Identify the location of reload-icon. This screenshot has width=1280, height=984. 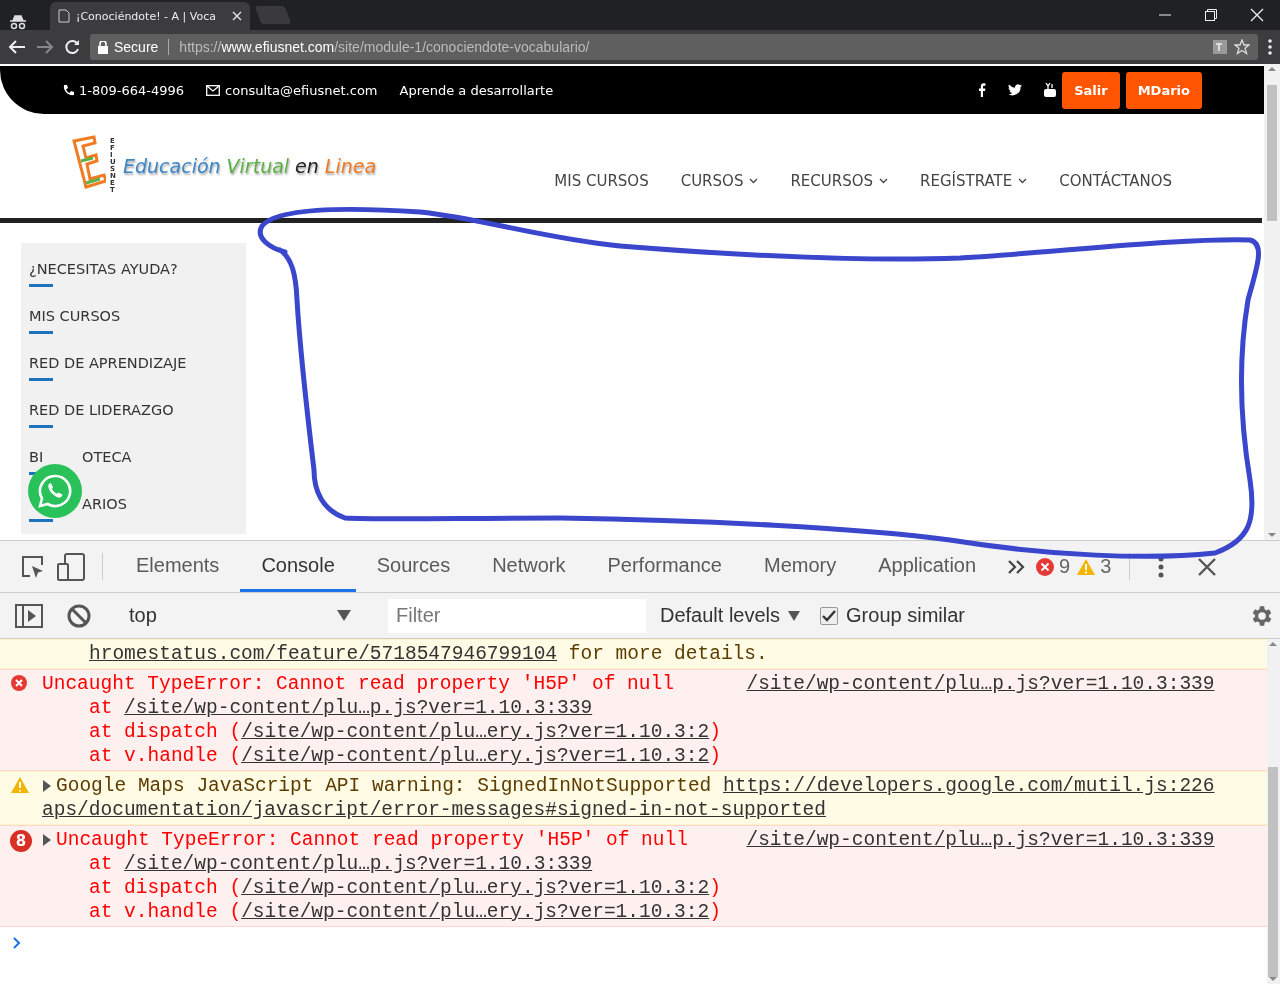
(72, 47).